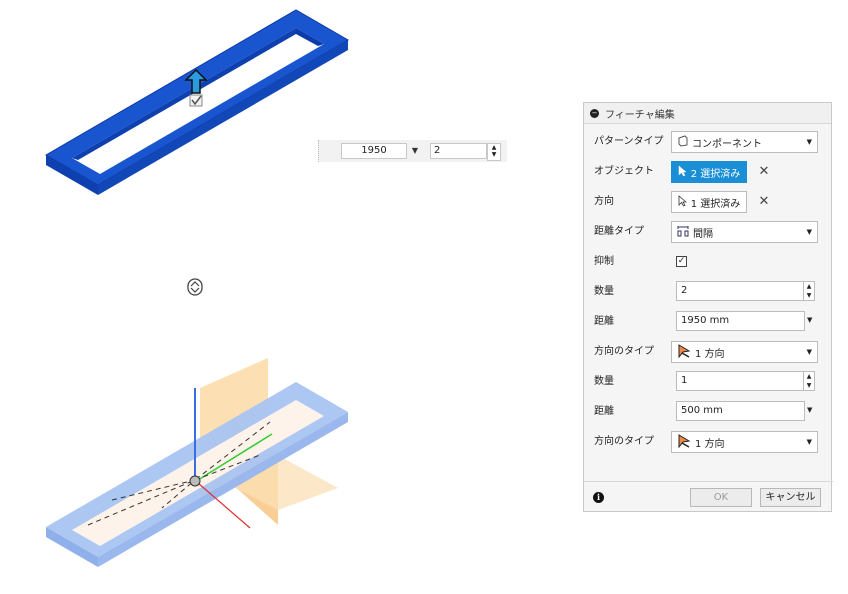 The height and width of the screenshot is (594, 848). What do you see at coordinates (604, 381) in the screenshot?
I see `quantity-2-label: 数量` at bounding box center [604, 381].